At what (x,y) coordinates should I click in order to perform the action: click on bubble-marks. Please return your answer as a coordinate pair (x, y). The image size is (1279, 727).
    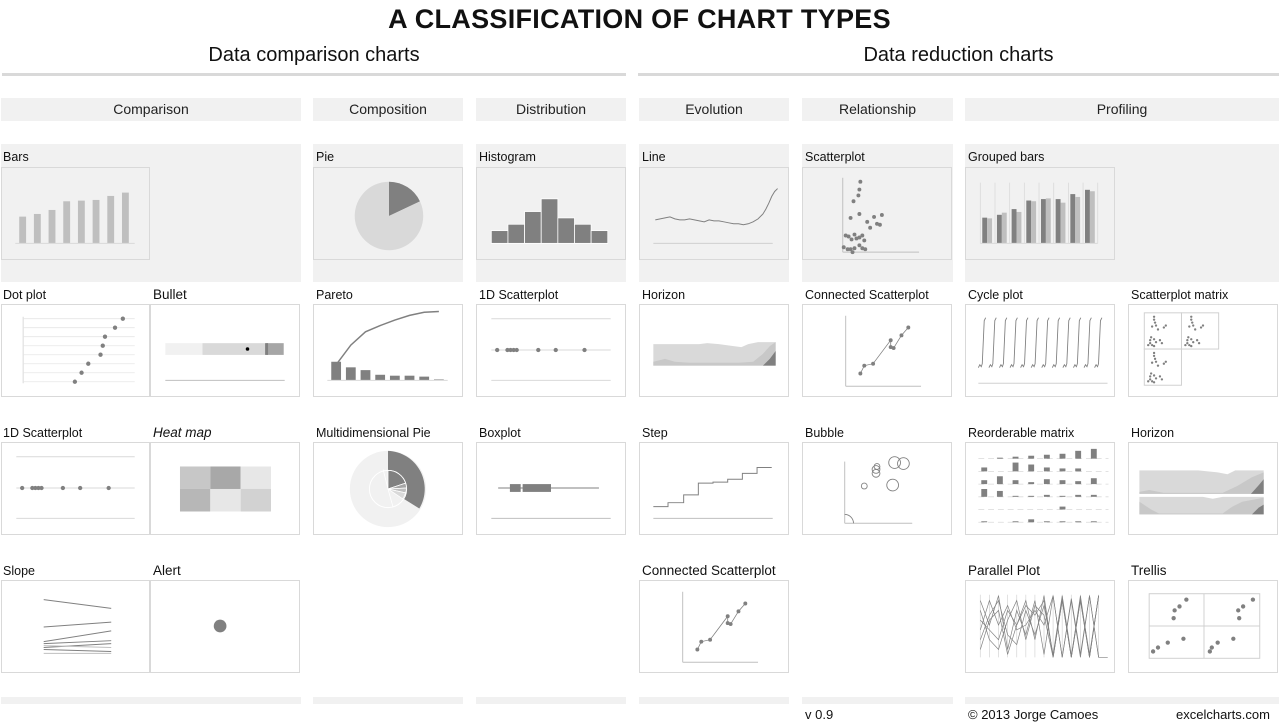
    Looking at the image, I should click on (877, 490).